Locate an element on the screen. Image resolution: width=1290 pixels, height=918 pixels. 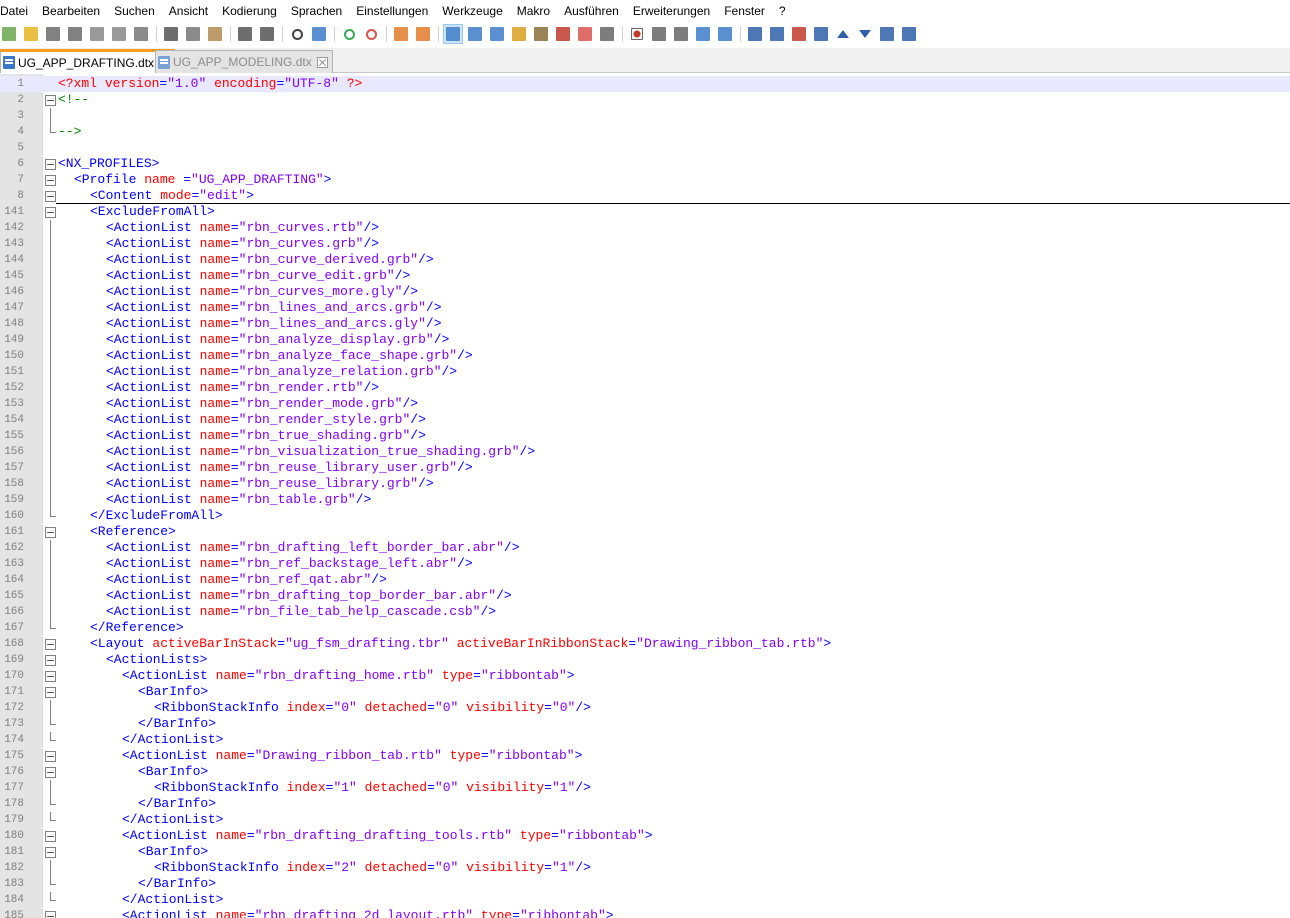
code-line: 173 </BarInfo> is located at coordinates (645, 724).